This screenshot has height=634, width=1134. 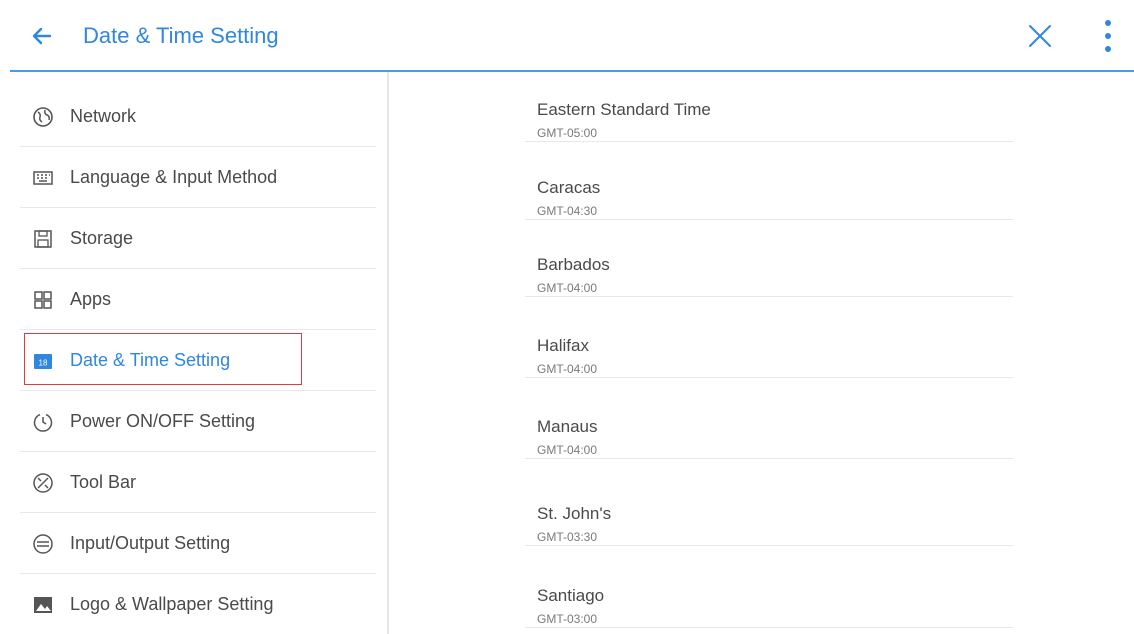 What do you see at coordinates (388, 353) in the screenshot?
I see `sidebar-divider` at bounding box center [388, 353].